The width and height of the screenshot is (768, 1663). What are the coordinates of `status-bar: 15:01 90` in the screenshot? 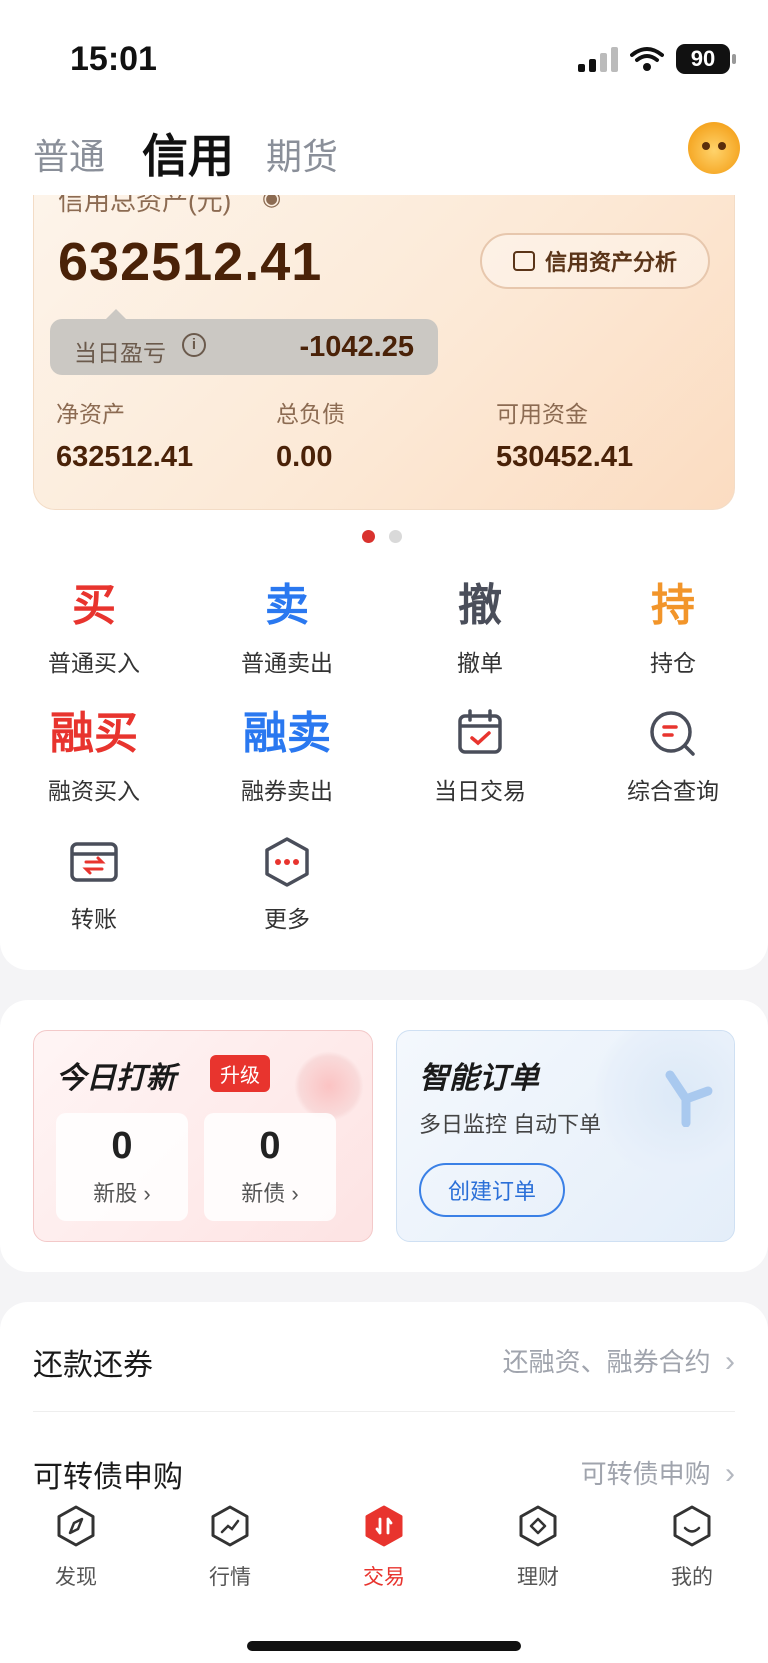 It's located at (384, 55).